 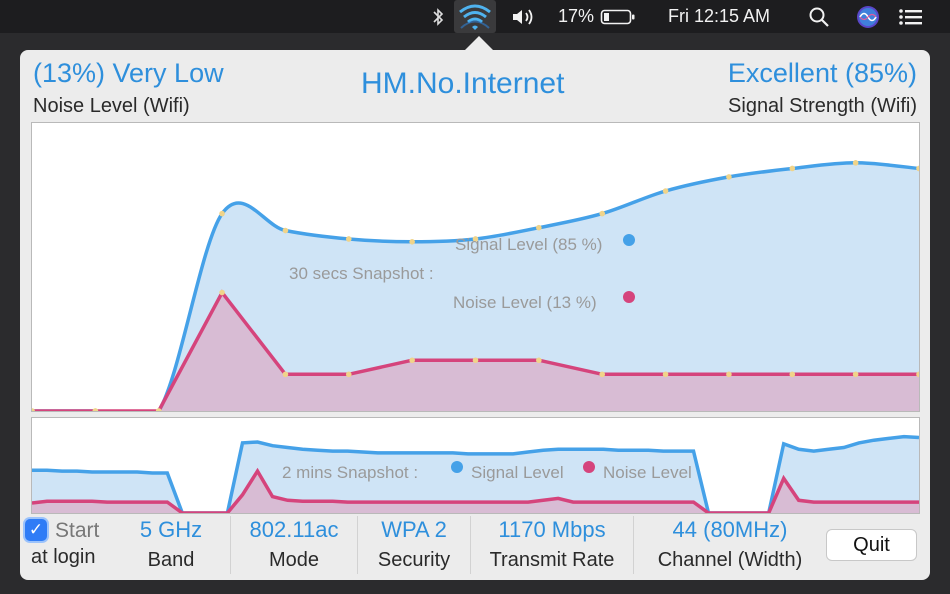 I want to click on transmit-rate-value: 1170 Mbps, so click(x=552, y=529).